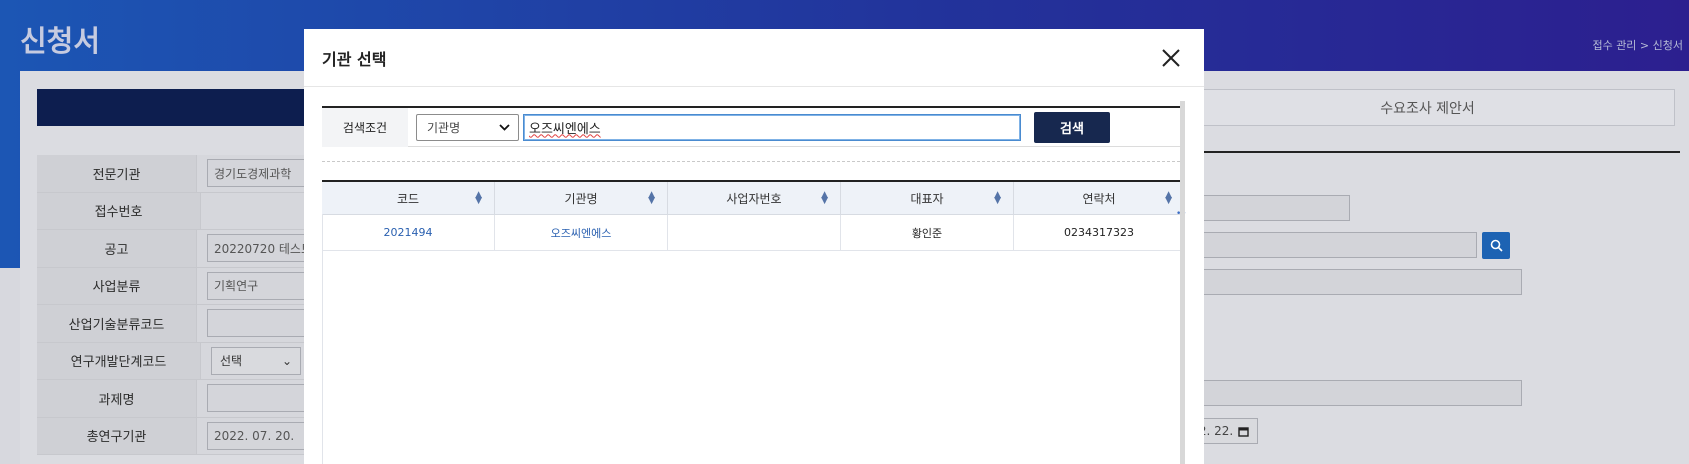 This screenshot has width=1689, height=464. Describe the element at coordinates (256, 360) in the screenshot. I see `rd-stage-select: 선택 ⌄` at that location.